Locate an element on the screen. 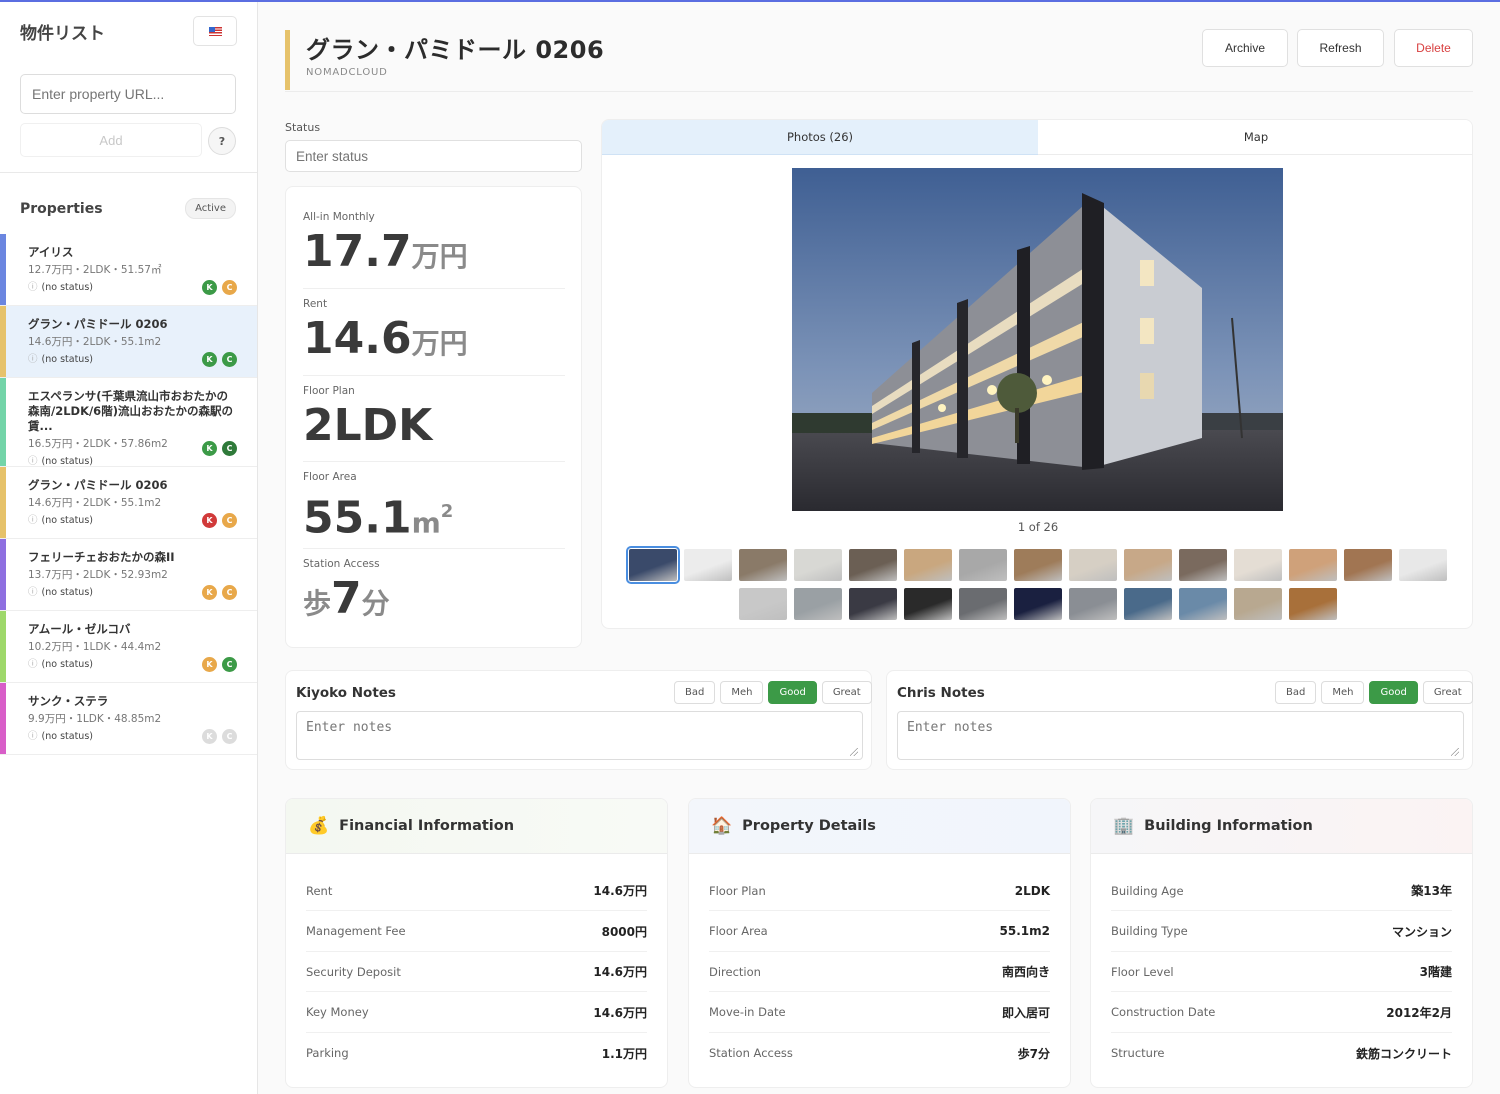  info-row-value: 2LDK is located at coordinates (1032, 890).